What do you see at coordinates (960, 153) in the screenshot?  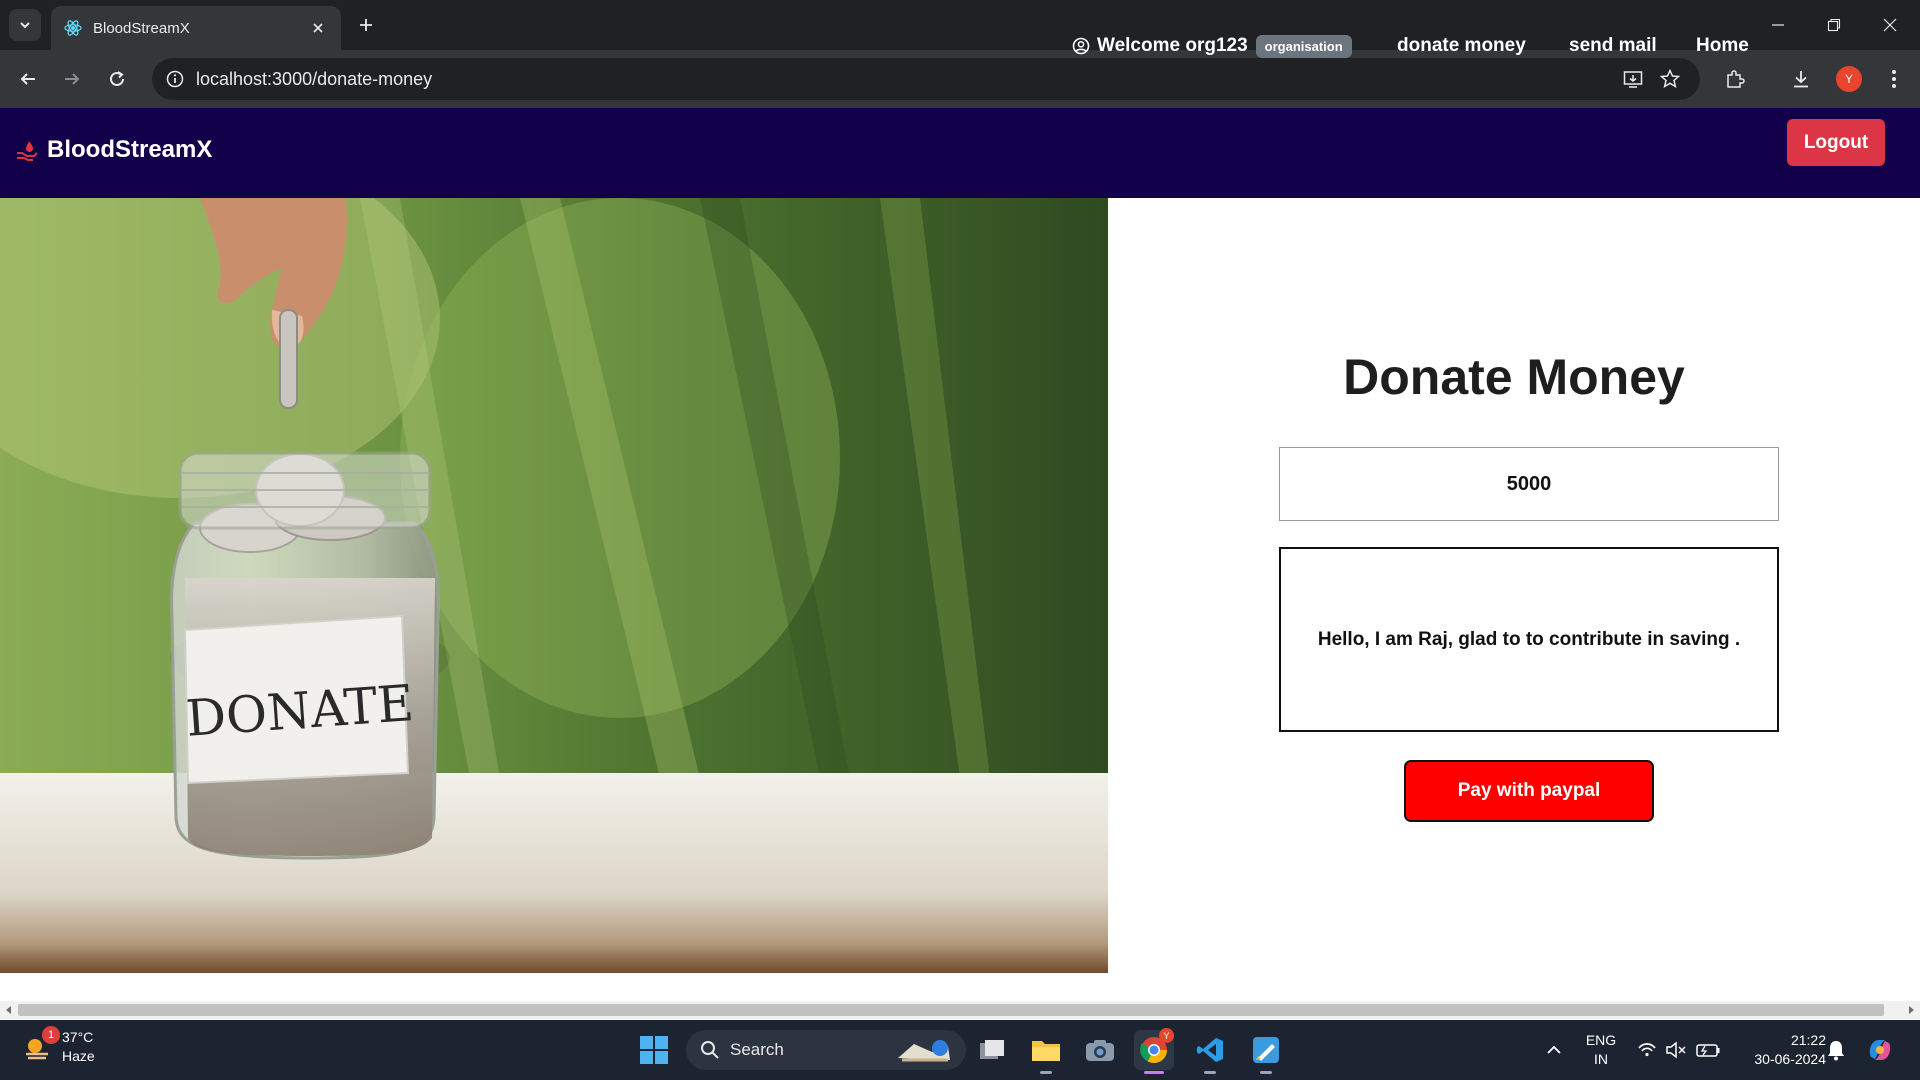 I see `app-navbar: BloodStreamX` at bounding box center [960, 153].